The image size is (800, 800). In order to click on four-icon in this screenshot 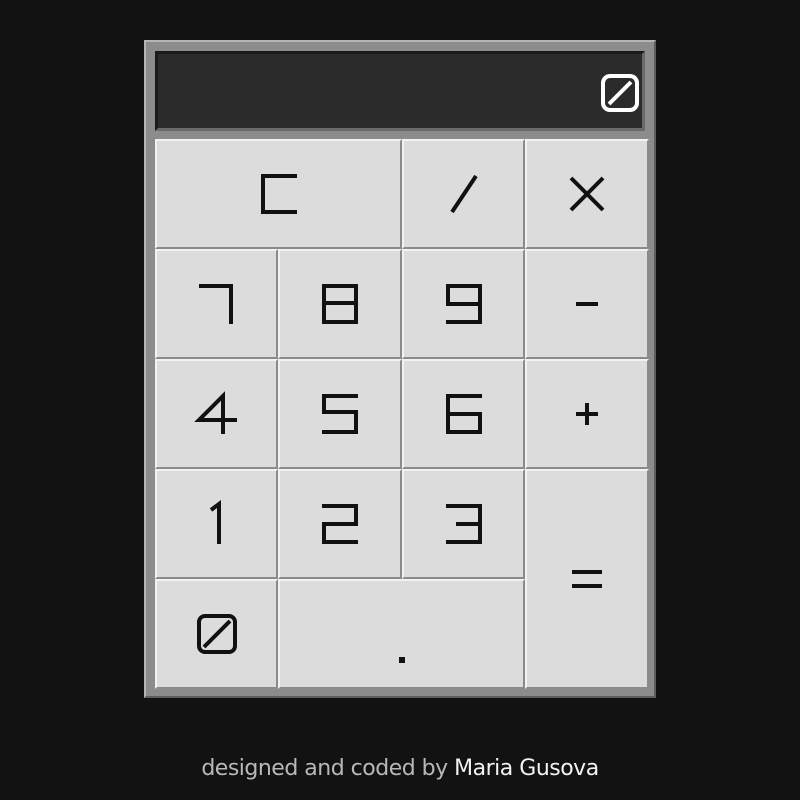, I will do `click(215, 412)`.